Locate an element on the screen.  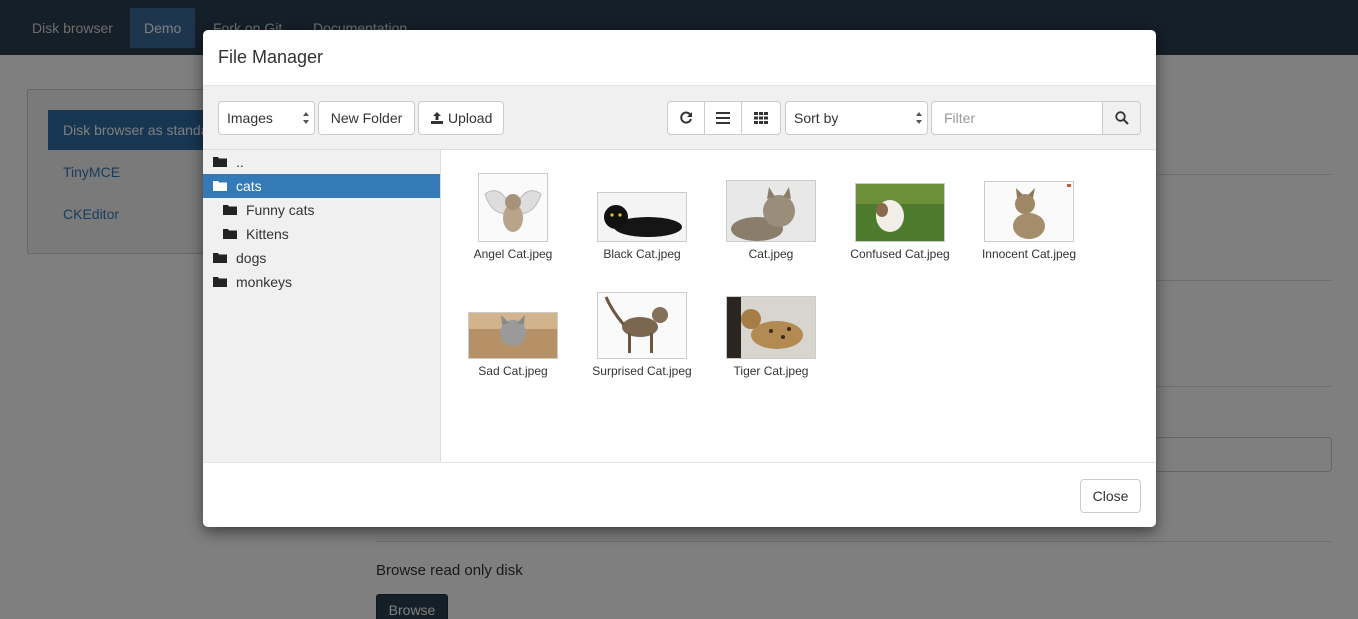
tree-item-label: .. is located at coordinates (240, 162).